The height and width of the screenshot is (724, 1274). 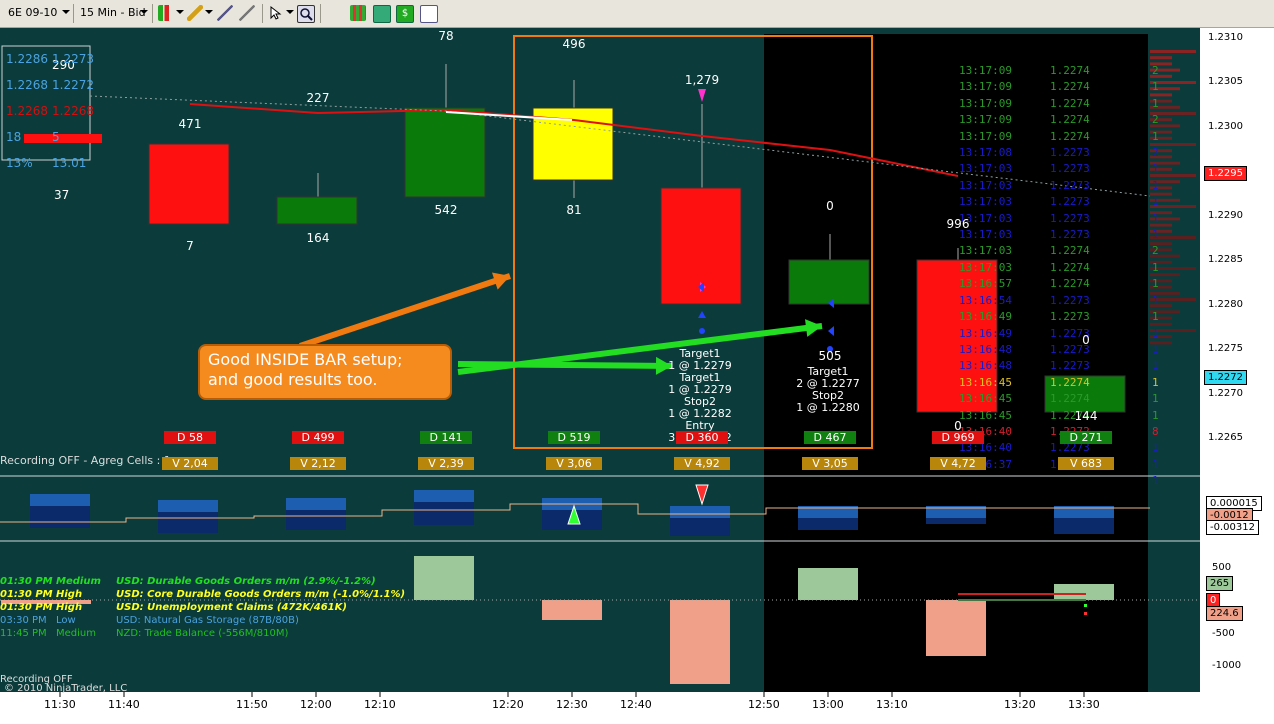 What do you see at coordinates (508, 704) in the screenshot?
I see `time-tick-label: 12:20` at bounding box center [508, 704].